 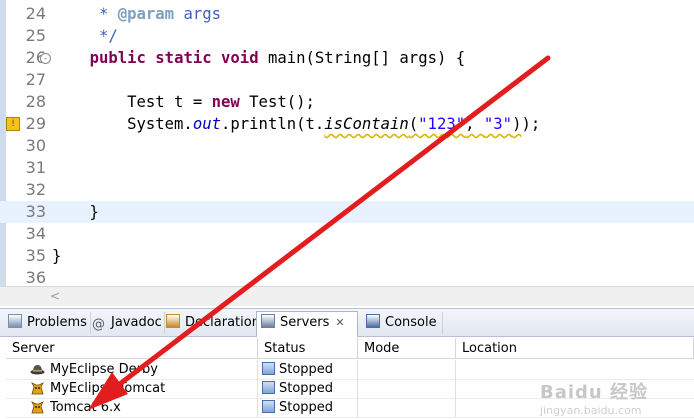 What do you see at coordinates (273, 124) in the screenshot?
I see `code-token: .println(t.` at bounding box center [273, 124].